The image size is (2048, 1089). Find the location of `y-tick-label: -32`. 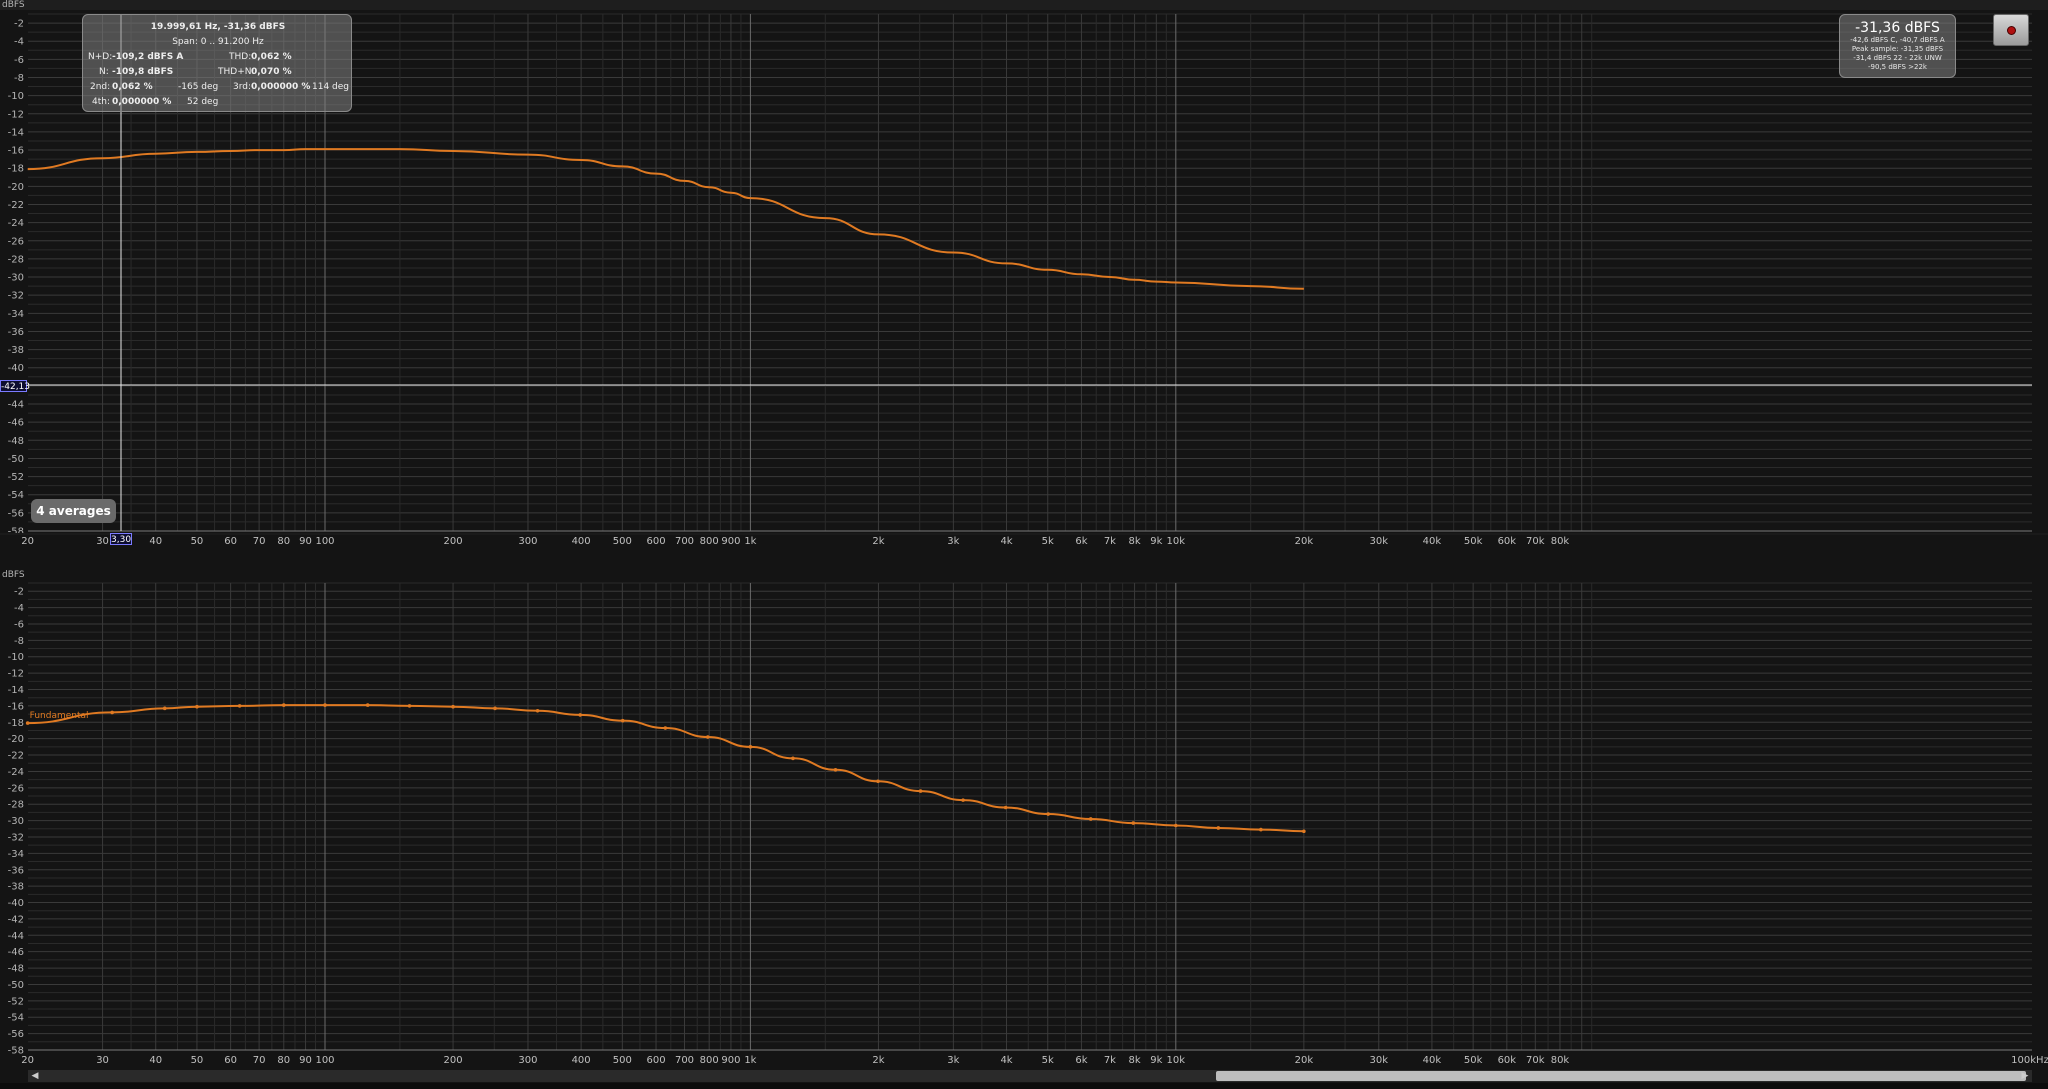

y-tick-label: -32 is located at coordinates (16, 296).